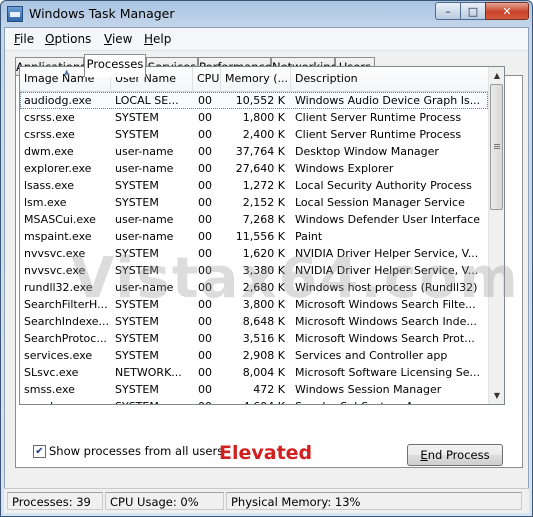 The image size is (533, 517). What do you see at coordinates (496, 147) in the screenshot?
I see `scroll-thumb` at bounding box center [496, 147].